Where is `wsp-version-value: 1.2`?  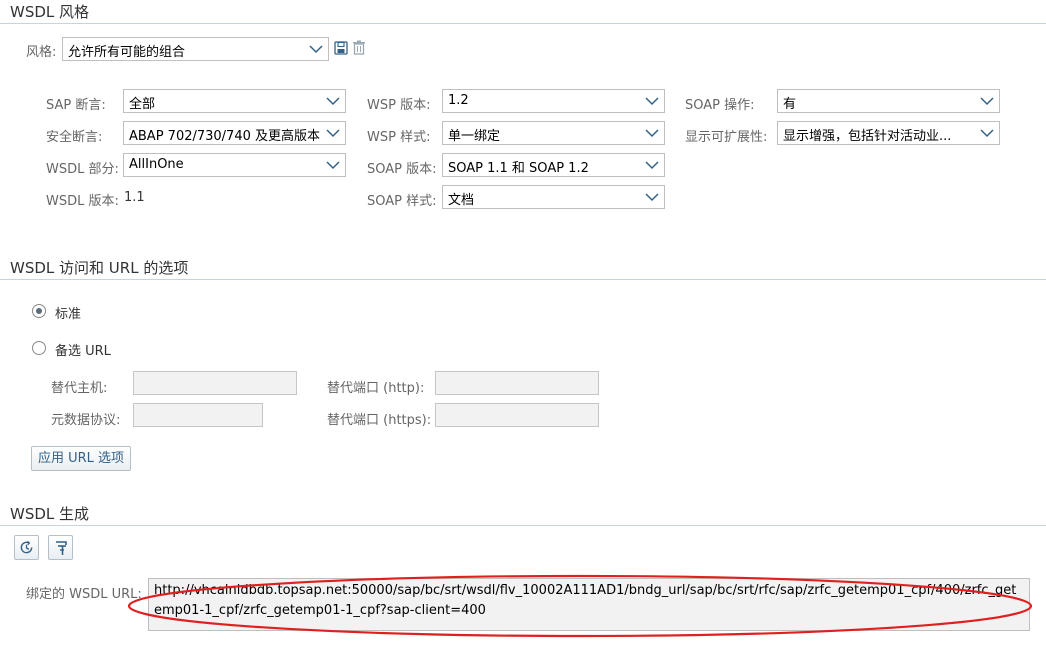
wsp-version-value: 1.2 is located at coordinates (458, 100).